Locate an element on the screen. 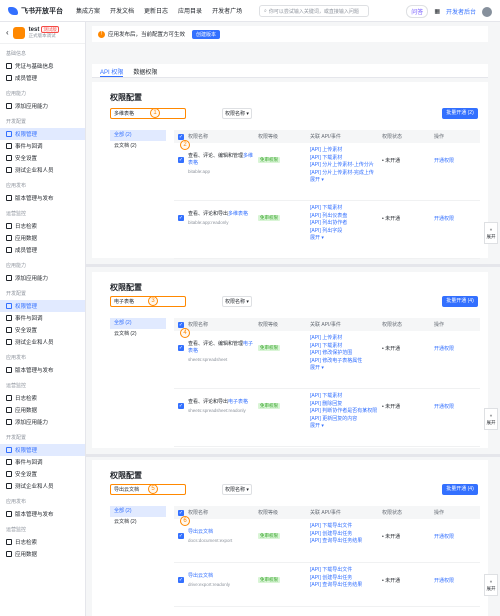  api-link: [API] 修改保护范围 is located at coordinates (346, 354).